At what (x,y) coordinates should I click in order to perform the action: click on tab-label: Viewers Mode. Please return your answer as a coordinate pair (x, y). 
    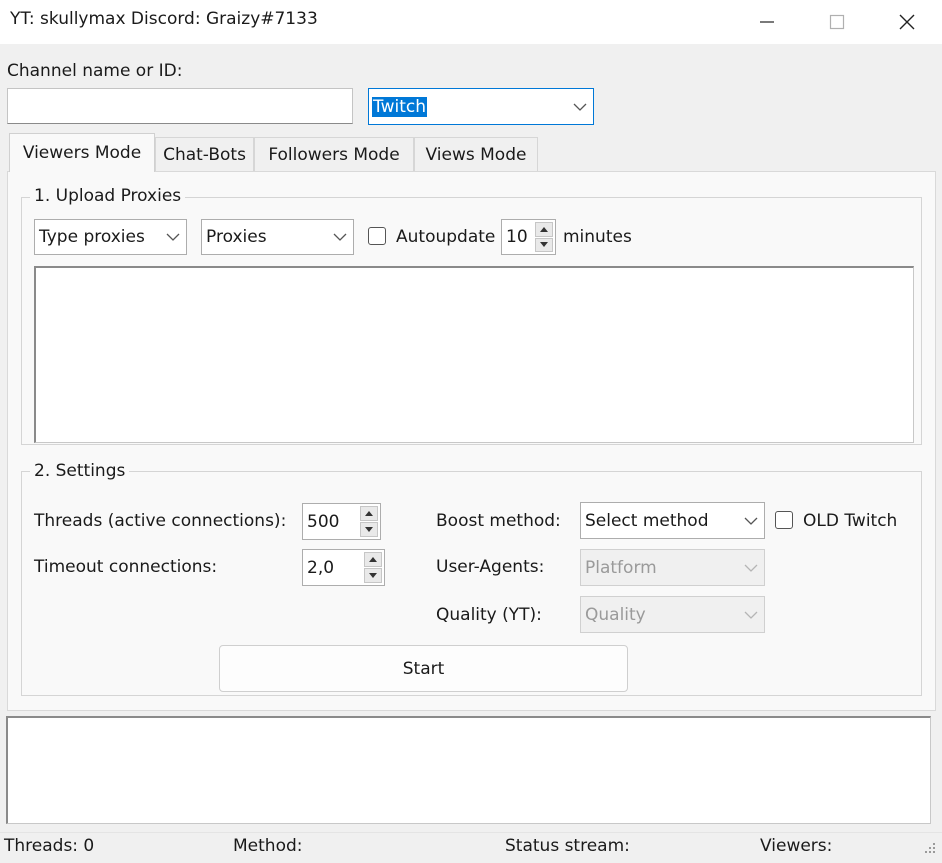
    Looking at the image, I should click on (82, 153).